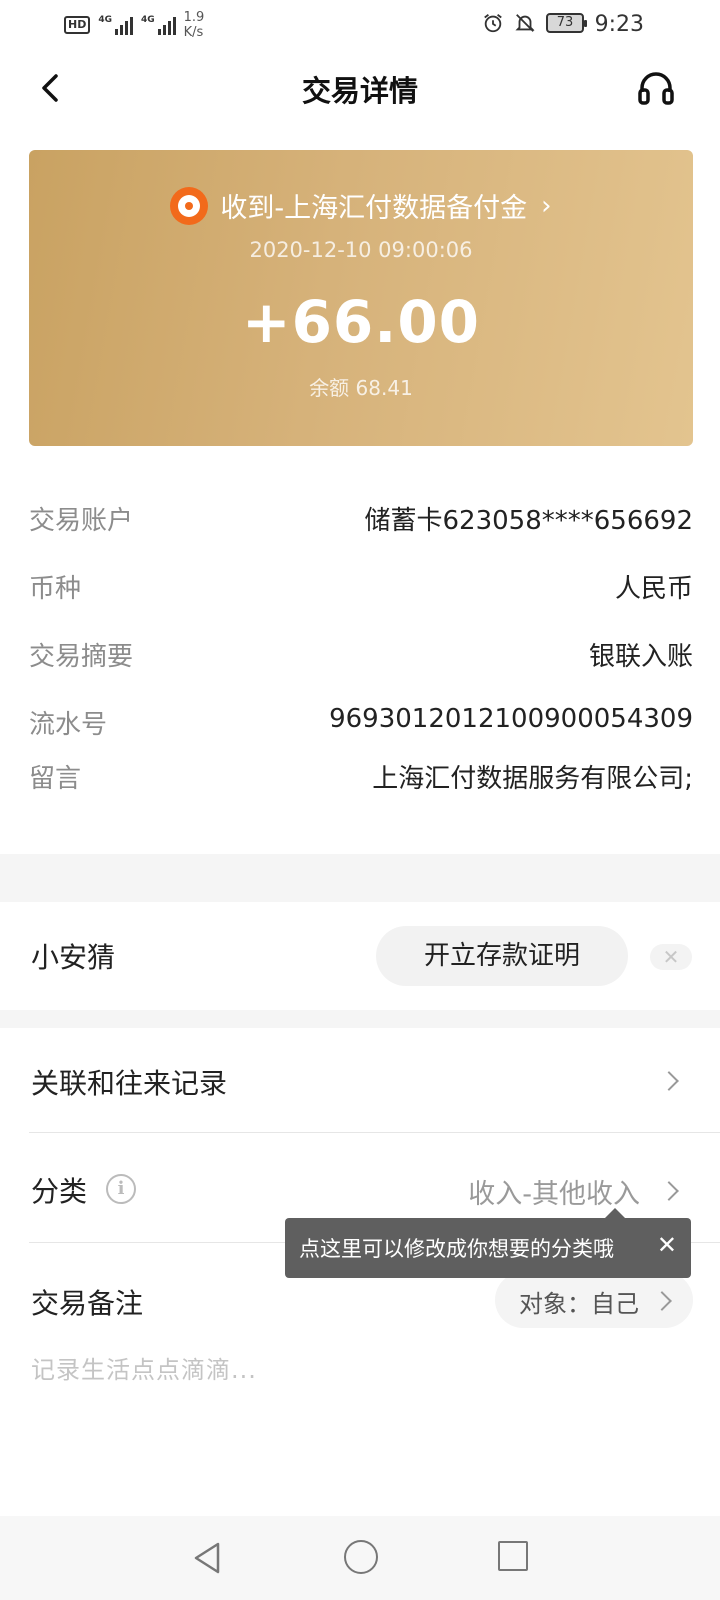  I want to click on detail-label: 交易账户, so click(81, 521).